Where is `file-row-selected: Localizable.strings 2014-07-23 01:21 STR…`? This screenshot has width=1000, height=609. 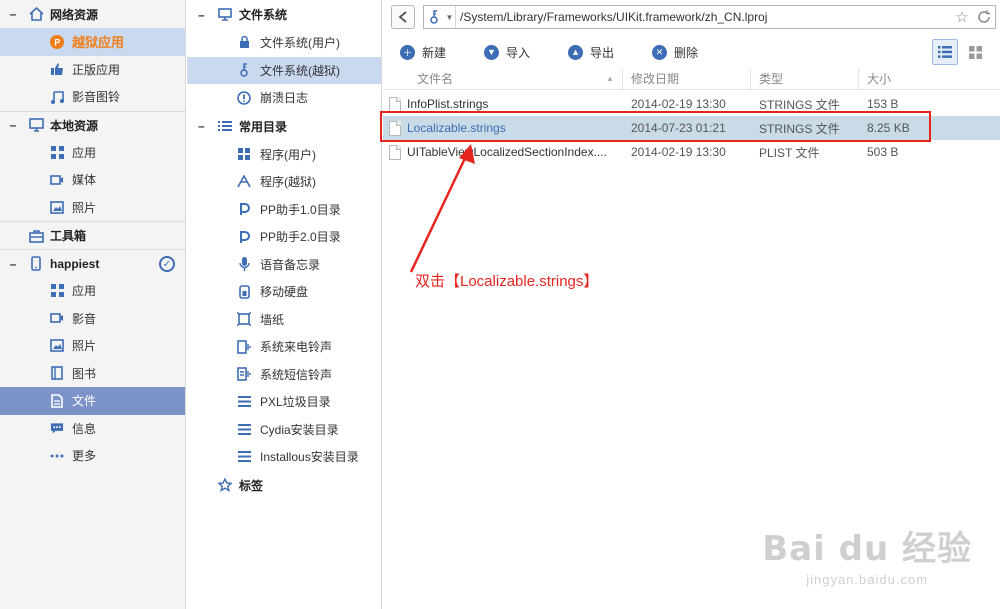 file-row-selected: Localizable.strings 2014-07-23 01:21 STR… is located at coordinates (691, 128).